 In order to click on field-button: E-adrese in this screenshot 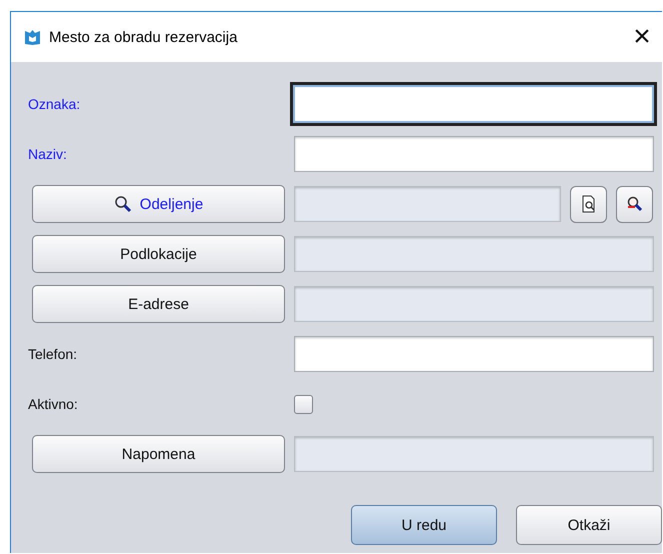, I will do `click(158, 304)`.